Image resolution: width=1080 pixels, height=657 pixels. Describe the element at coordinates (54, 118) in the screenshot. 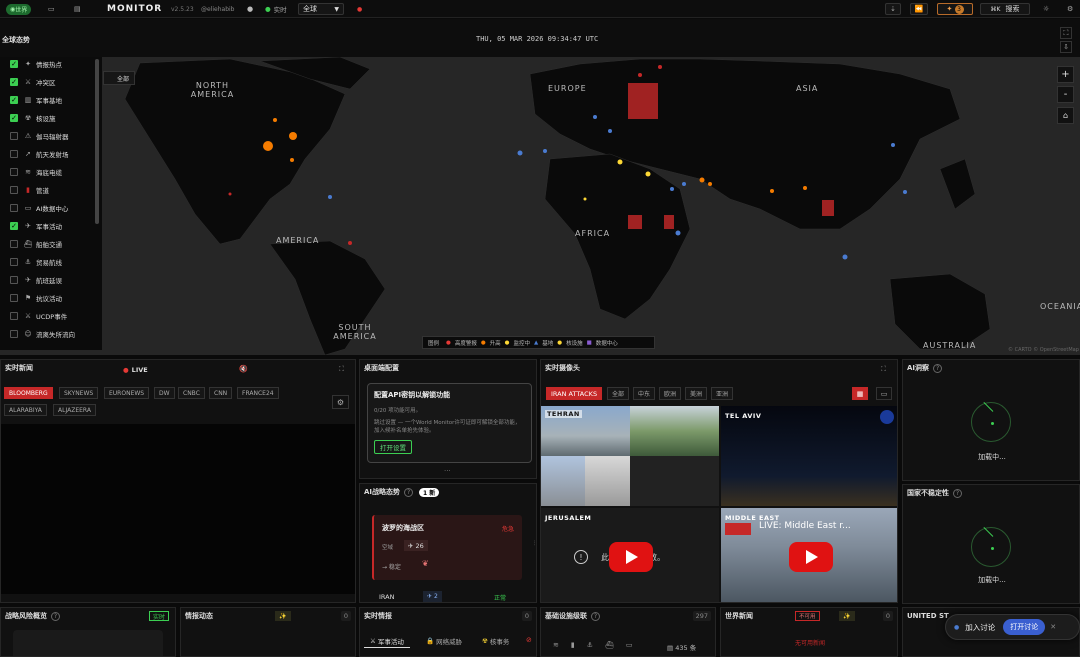

I see `layer-nuclear: ✓ ☢ 核设施` at that location.